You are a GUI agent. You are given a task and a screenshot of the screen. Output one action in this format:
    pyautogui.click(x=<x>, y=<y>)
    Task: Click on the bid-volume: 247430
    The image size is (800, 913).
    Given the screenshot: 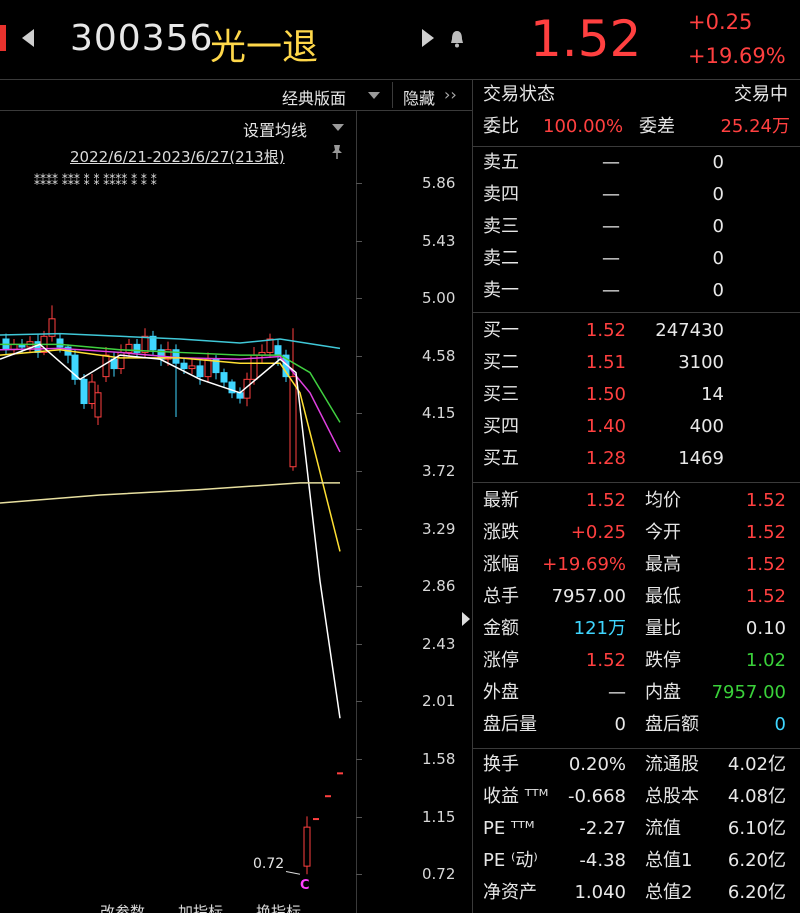 What is the action you would take?
    pyautogui.click(x=689, y=330)
    